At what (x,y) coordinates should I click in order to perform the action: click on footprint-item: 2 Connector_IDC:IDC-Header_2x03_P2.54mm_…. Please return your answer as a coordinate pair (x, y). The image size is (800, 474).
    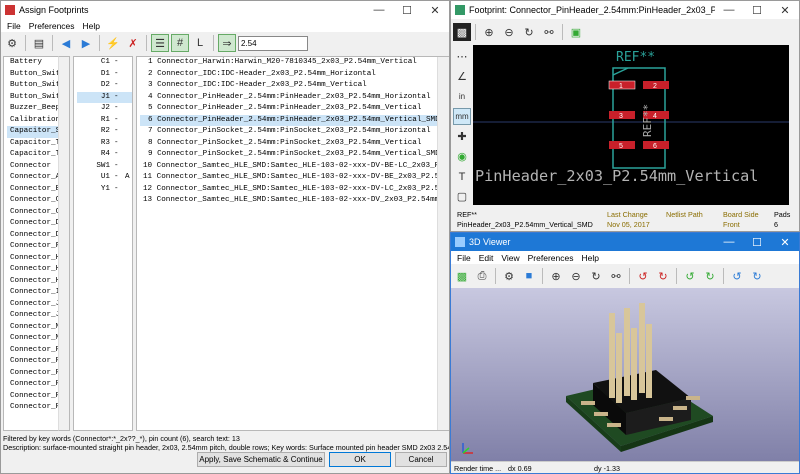
    Looking at the image, I should click on (294, 75).